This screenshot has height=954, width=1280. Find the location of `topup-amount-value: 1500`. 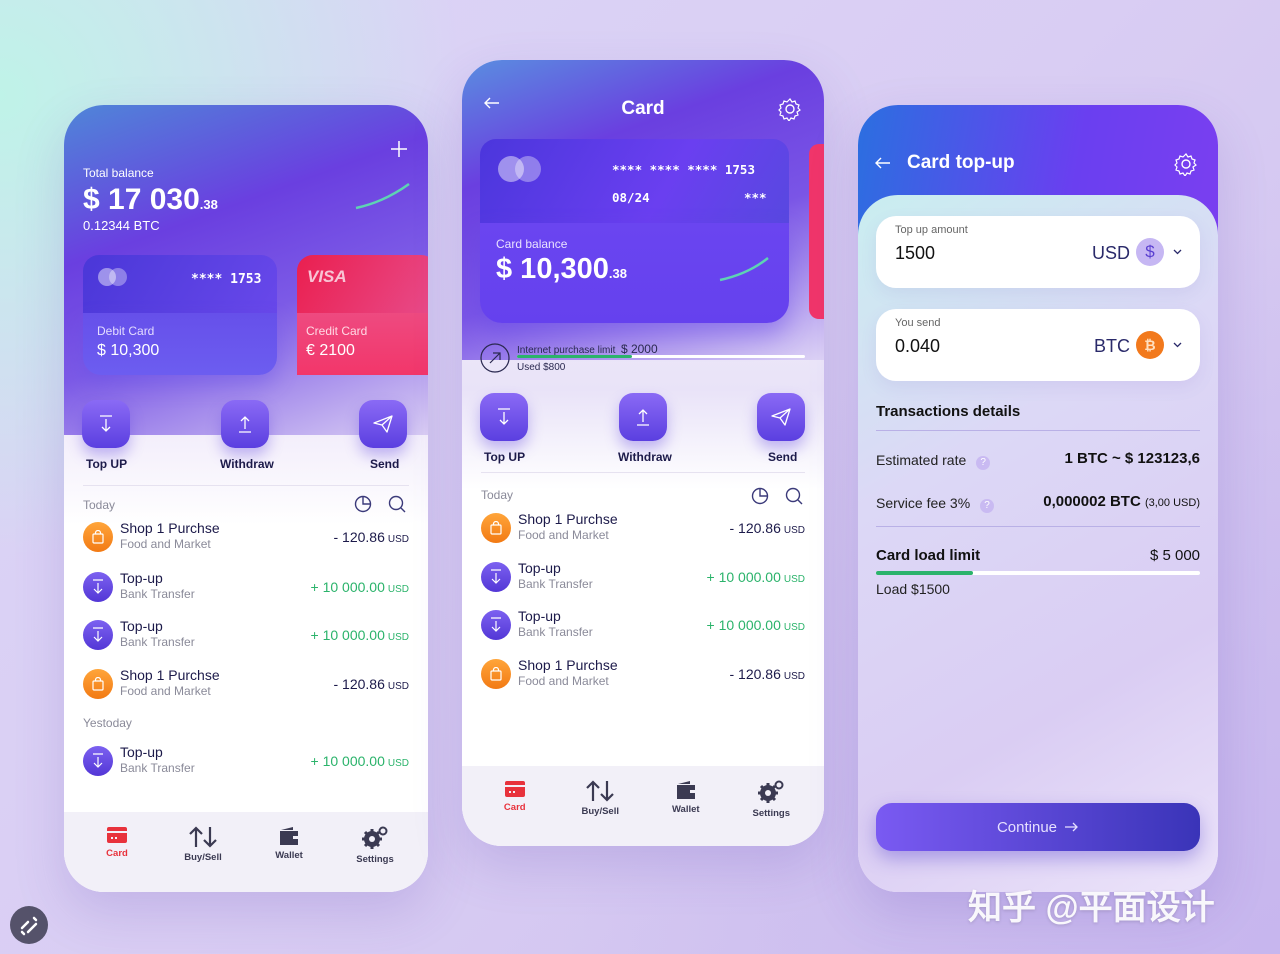

topup-amount-value: 1500 is located at coordinates (915, 253).